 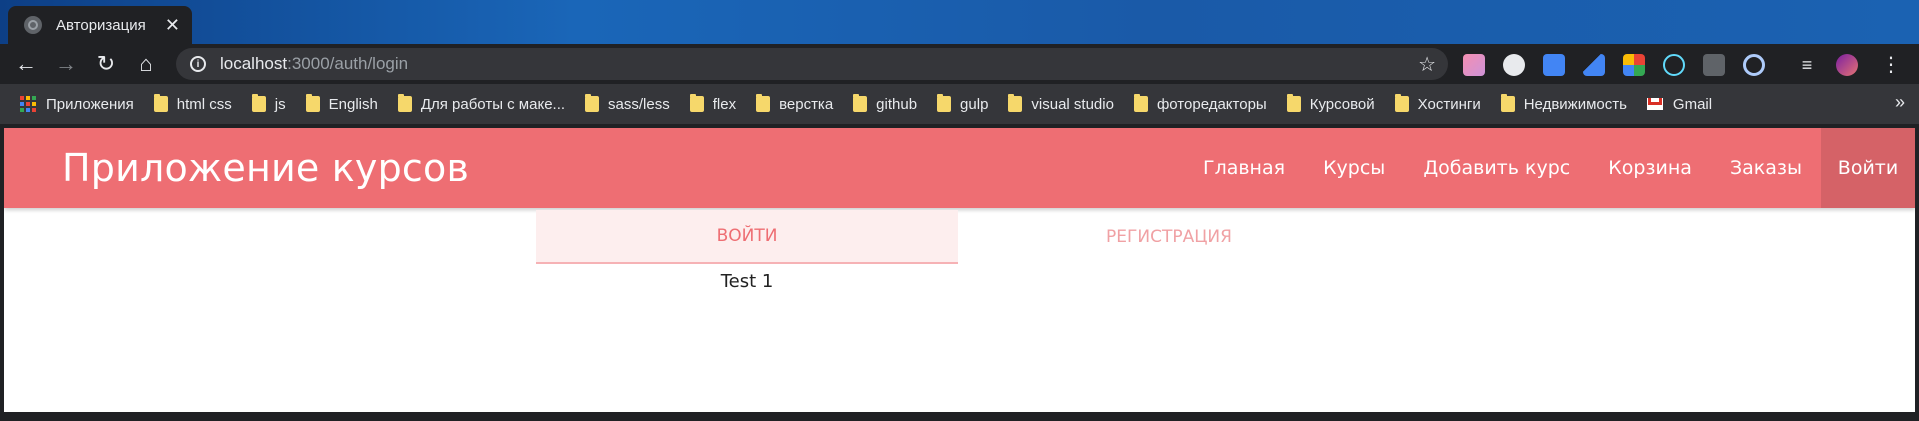 I want to click on auth-tabs: Войти Регистрация, so click(x=958, y=237).